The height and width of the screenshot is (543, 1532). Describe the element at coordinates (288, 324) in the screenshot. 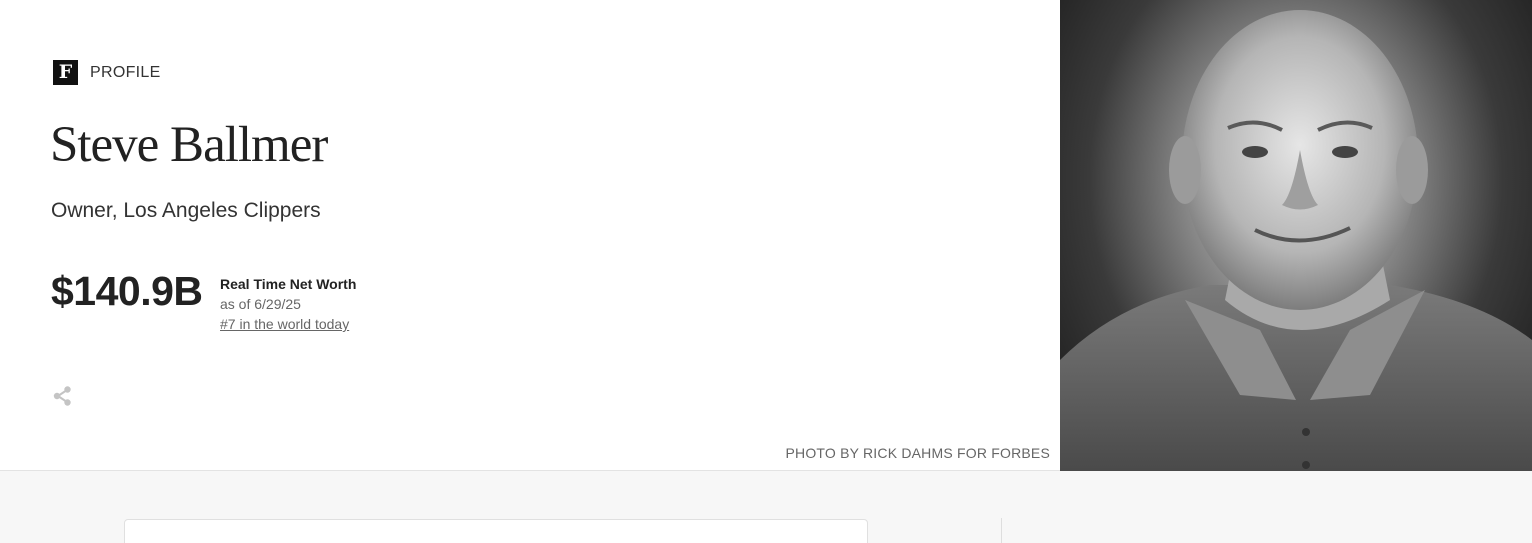

I see `world-rank-link: #7 in the world today` at that location.